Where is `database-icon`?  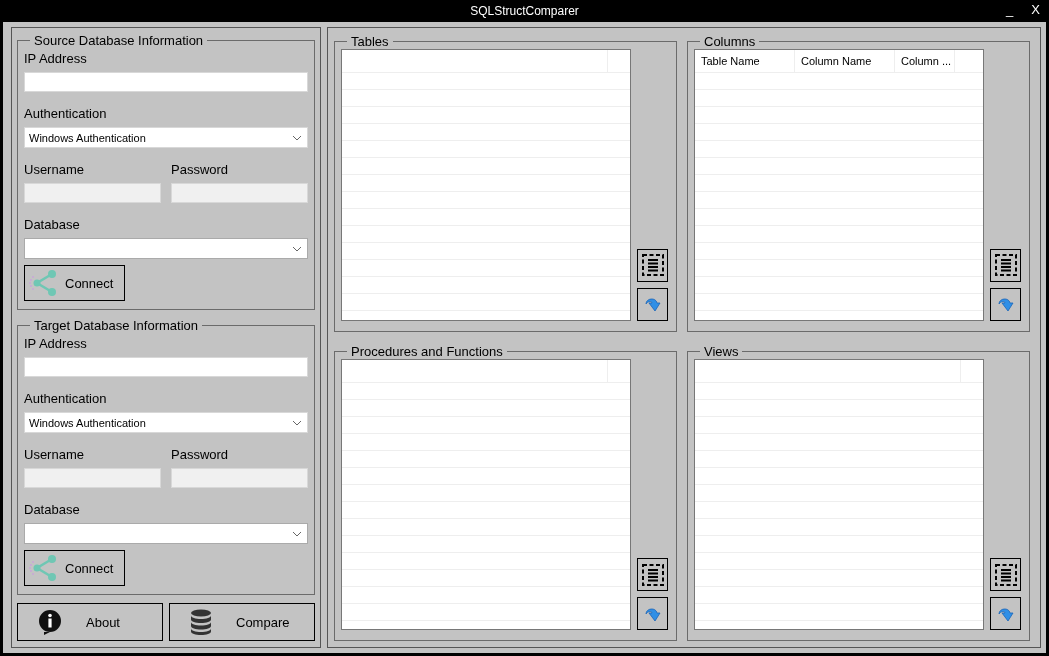 database-icon is located at coordinates (201, 622).